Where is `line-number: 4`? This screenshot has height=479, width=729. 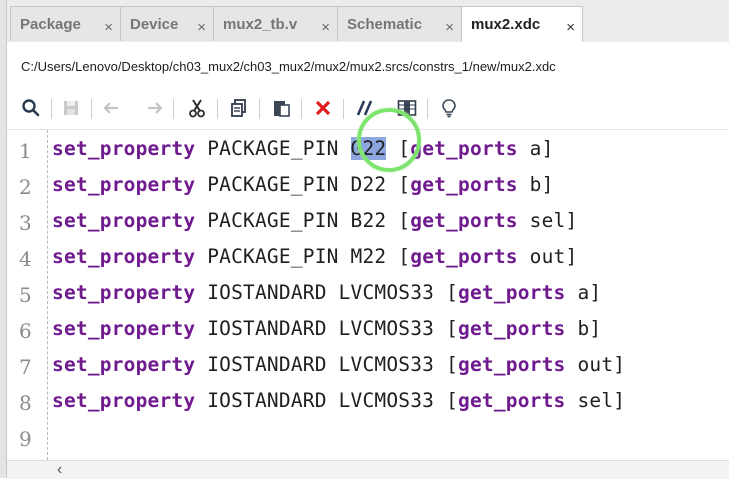
line-number: 4 is located at coordinates (25, 259).